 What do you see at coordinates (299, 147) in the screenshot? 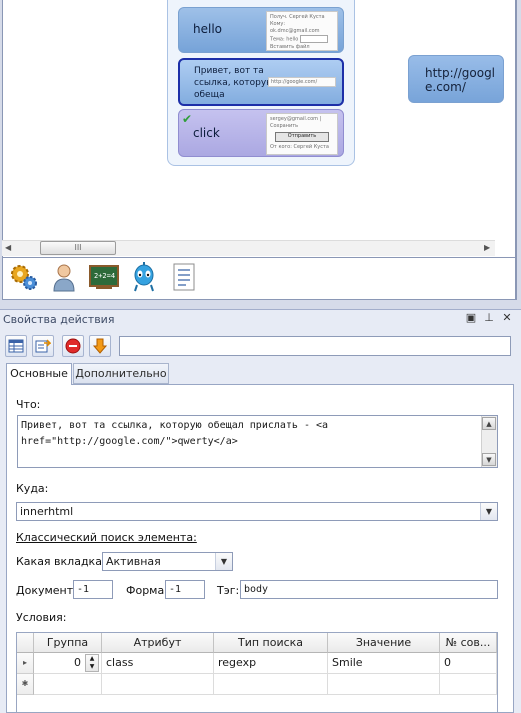
I see `thumb-line: От кого: Сергей Куста` at bounding box center [299, 147].